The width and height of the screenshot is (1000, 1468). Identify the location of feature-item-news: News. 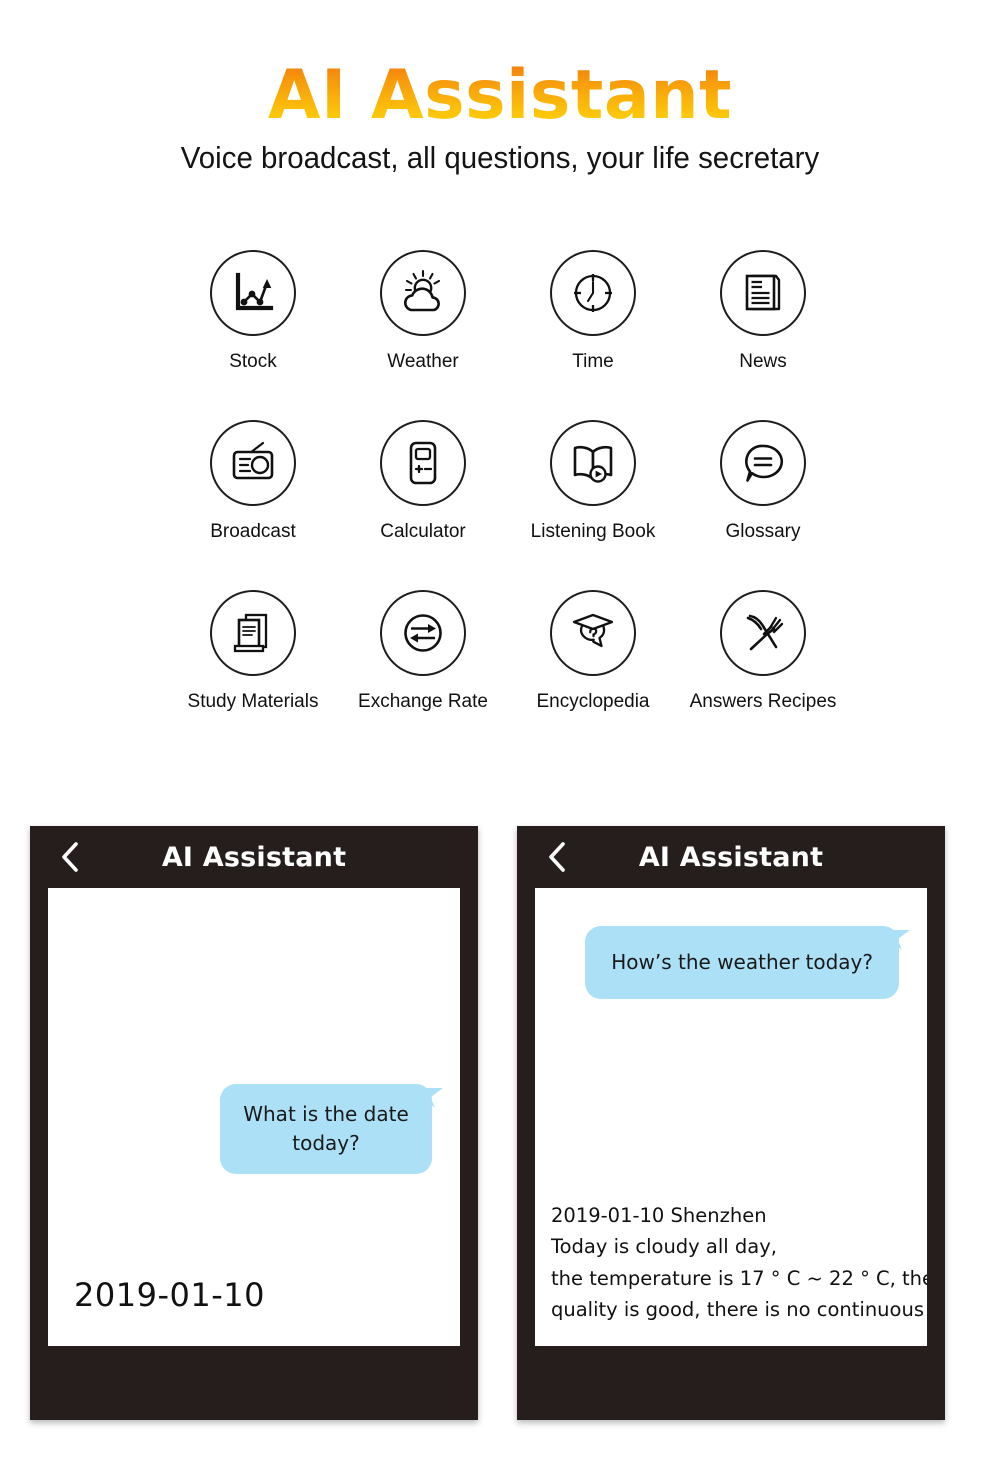
(763, 335).